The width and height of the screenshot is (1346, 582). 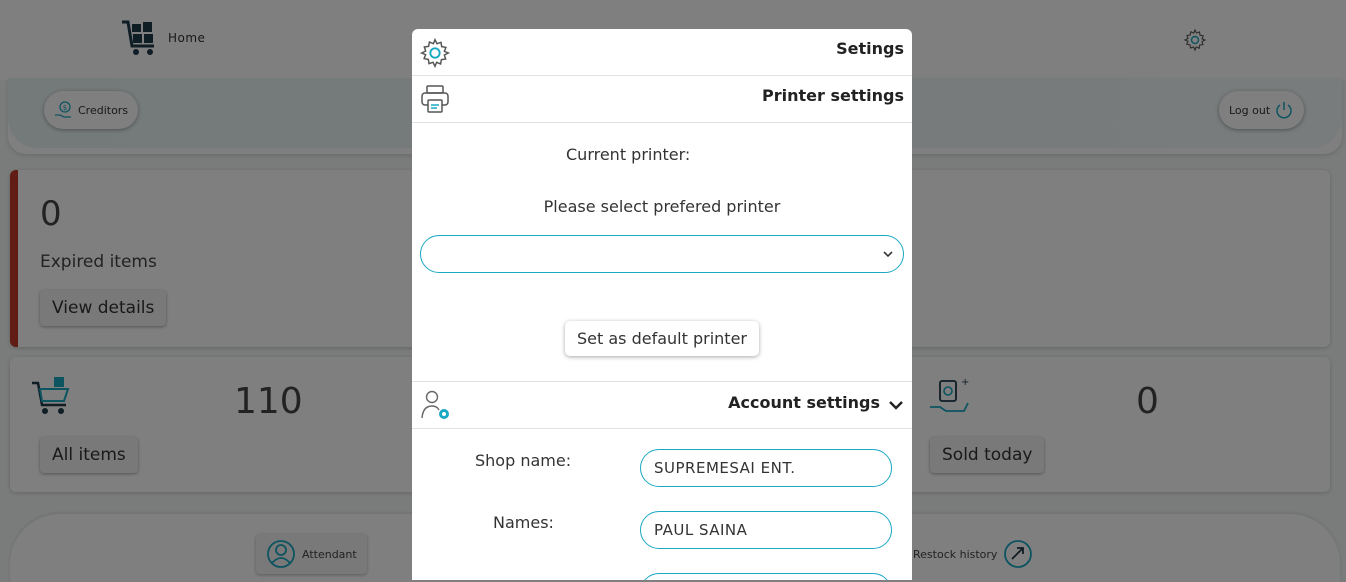 I want to click on gear-icon, so click(x=435, y=53).